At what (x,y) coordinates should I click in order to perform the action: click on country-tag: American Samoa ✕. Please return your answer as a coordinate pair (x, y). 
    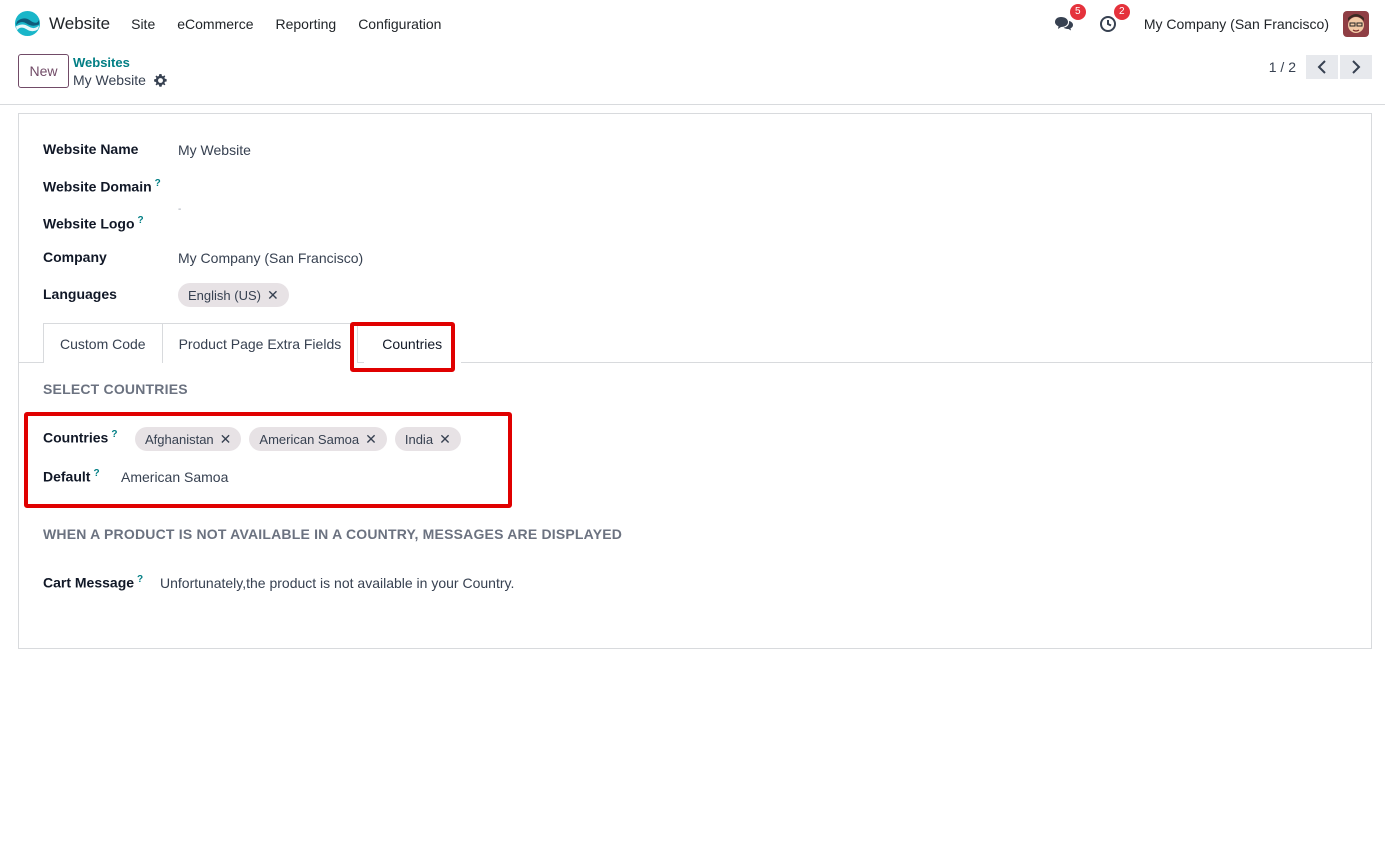
    Looking at the image, I should click on (318, 439).